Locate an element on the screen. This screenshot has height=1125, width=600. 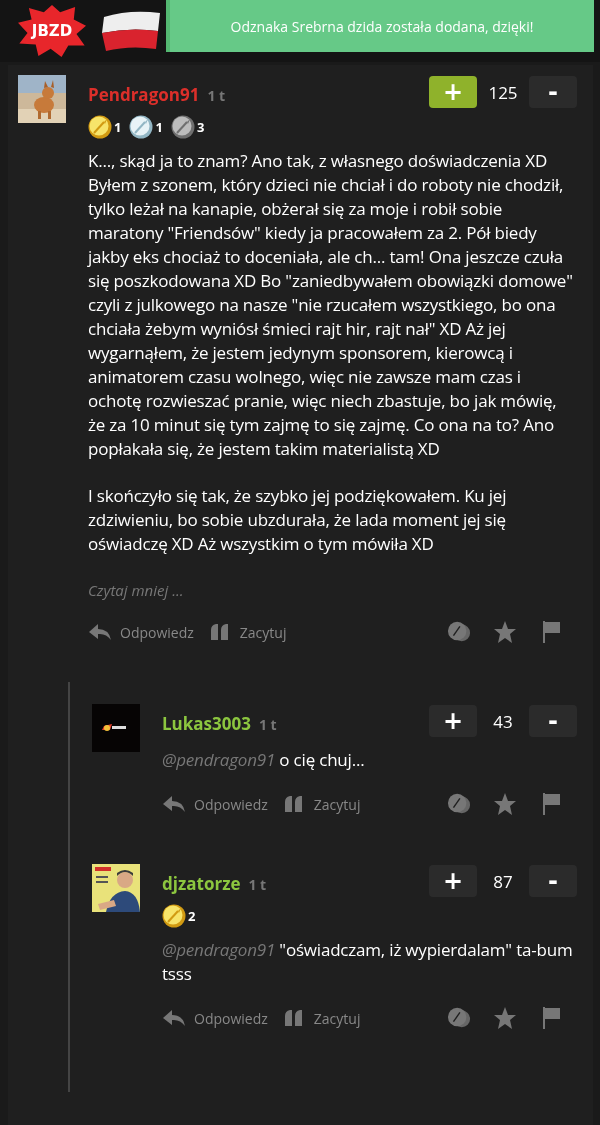
username-link: djzatorze is located at coordinates (201, 883).